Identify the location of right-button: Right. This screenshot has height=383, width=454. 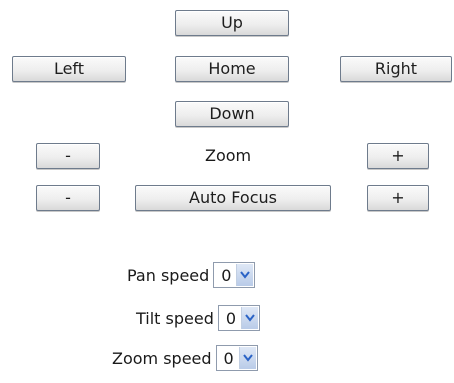
(396, 69).